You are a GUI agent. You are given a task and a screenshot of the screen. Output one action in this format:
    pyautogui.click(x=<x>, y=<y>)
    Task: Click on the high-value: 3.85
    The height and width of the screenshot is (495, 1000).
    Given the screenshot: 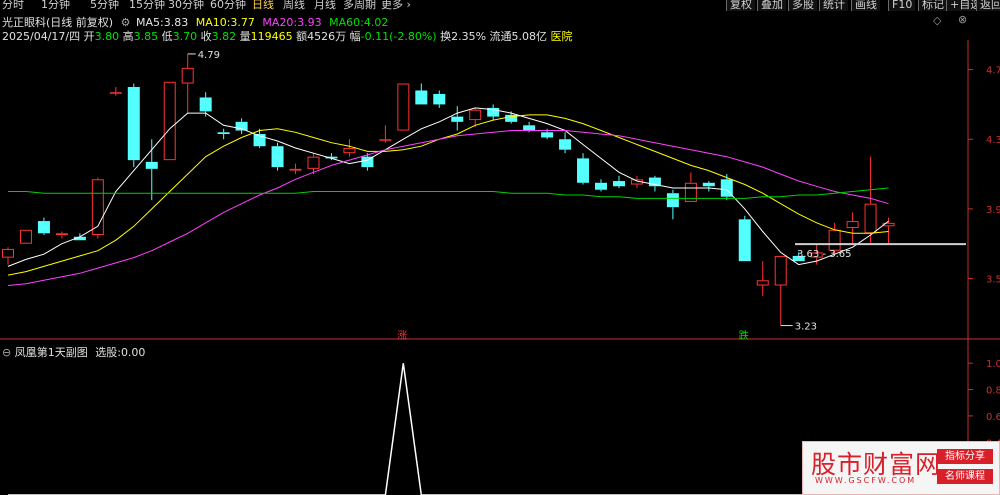 What is the action you would take?
    pyautogui.click(x=146, y=36)
    